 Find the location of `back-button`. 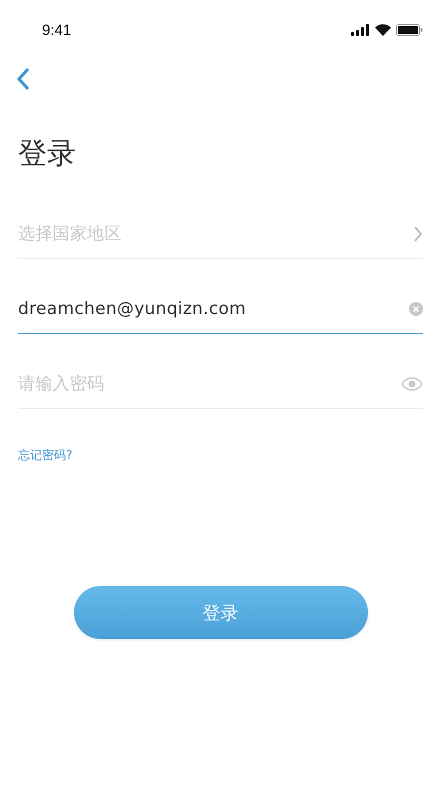

back-button is located at coordinates (24, 79).